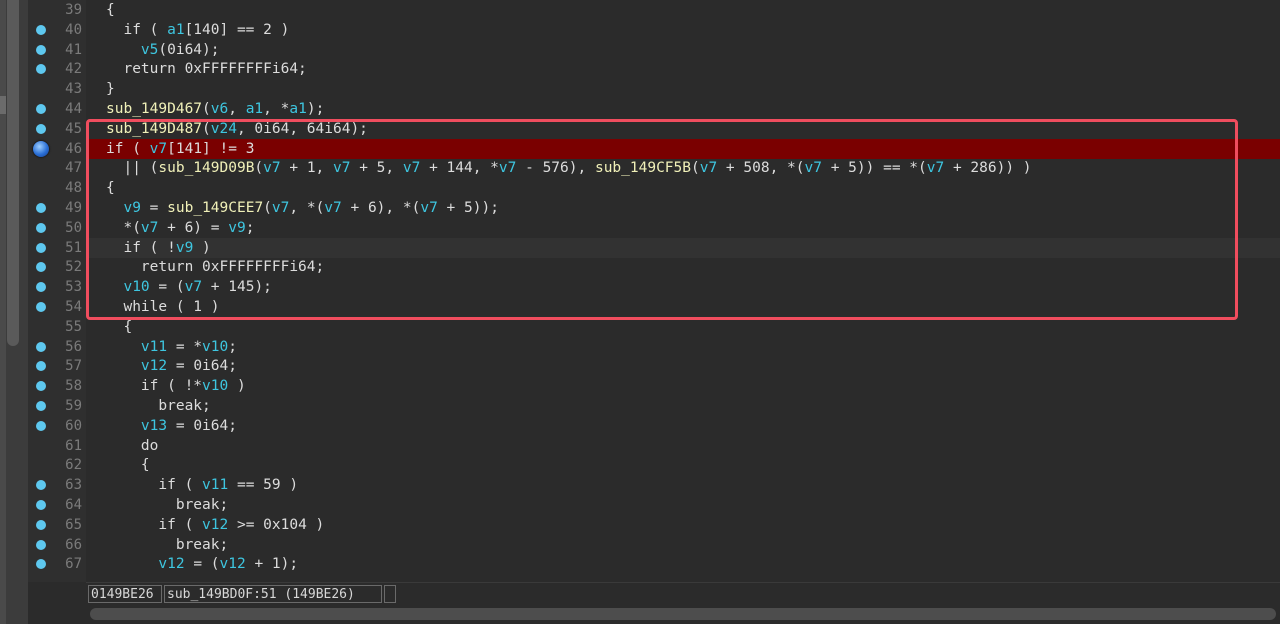  Describe the element at coordinates (683, 386) in the screenshot. I see `code-line: if ( !*v10 )` at that location.